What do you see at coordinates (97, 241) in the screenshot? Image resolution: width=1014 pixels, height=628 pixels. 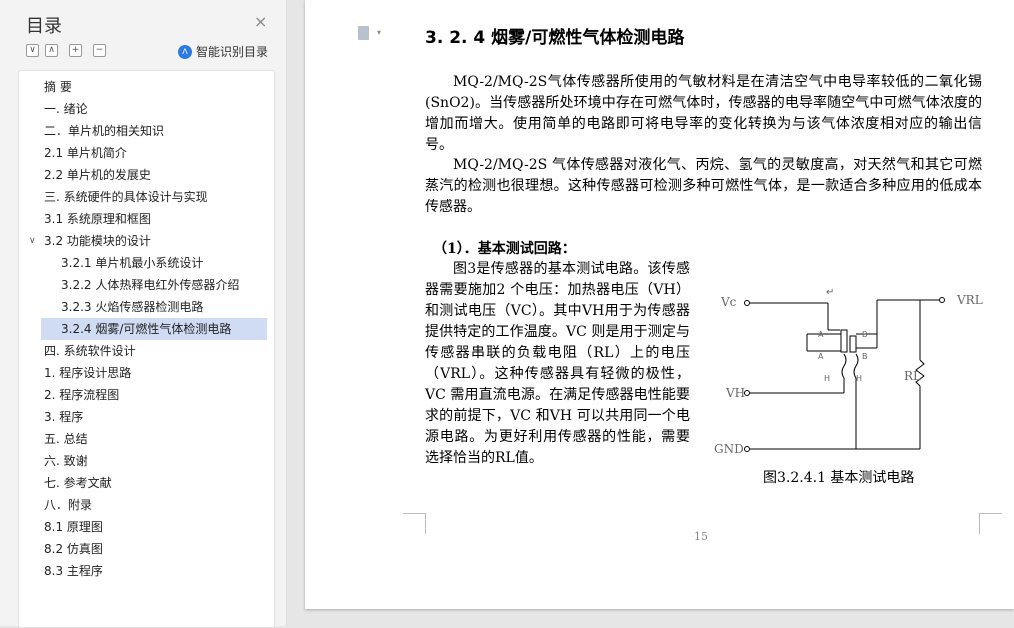 I see `toc-item-label: 3.2 功能模块的设计` at bounding box center [97, 241].